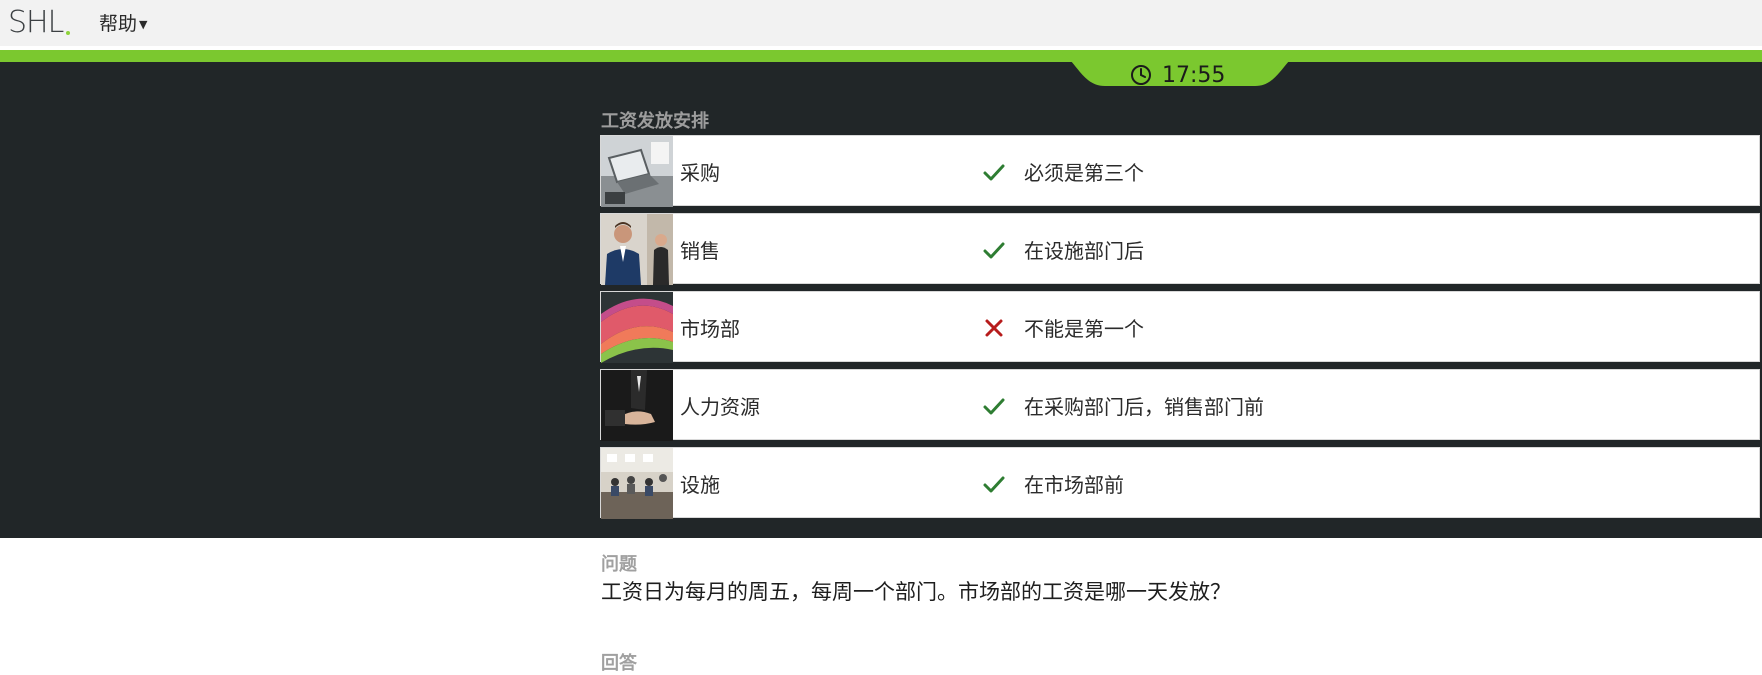  I want to click on schedule-row-hr: 人力资源 在采购部门后，销售部门前, so click(1180, 405).